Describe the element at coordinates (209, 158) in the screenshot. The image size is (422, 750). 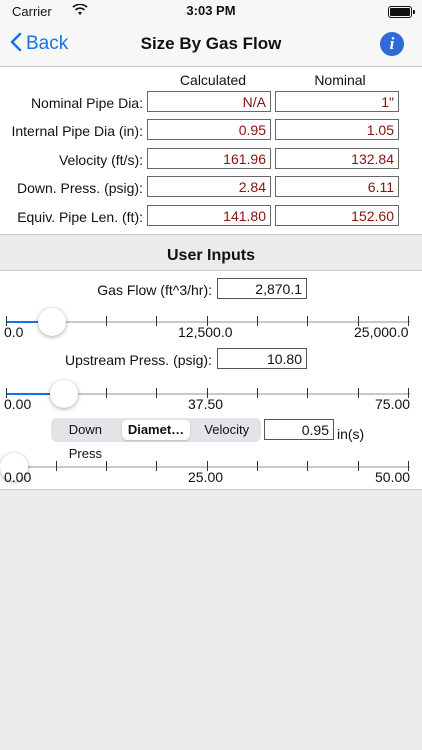
I see `calc-velocity: 161.96` at that location.